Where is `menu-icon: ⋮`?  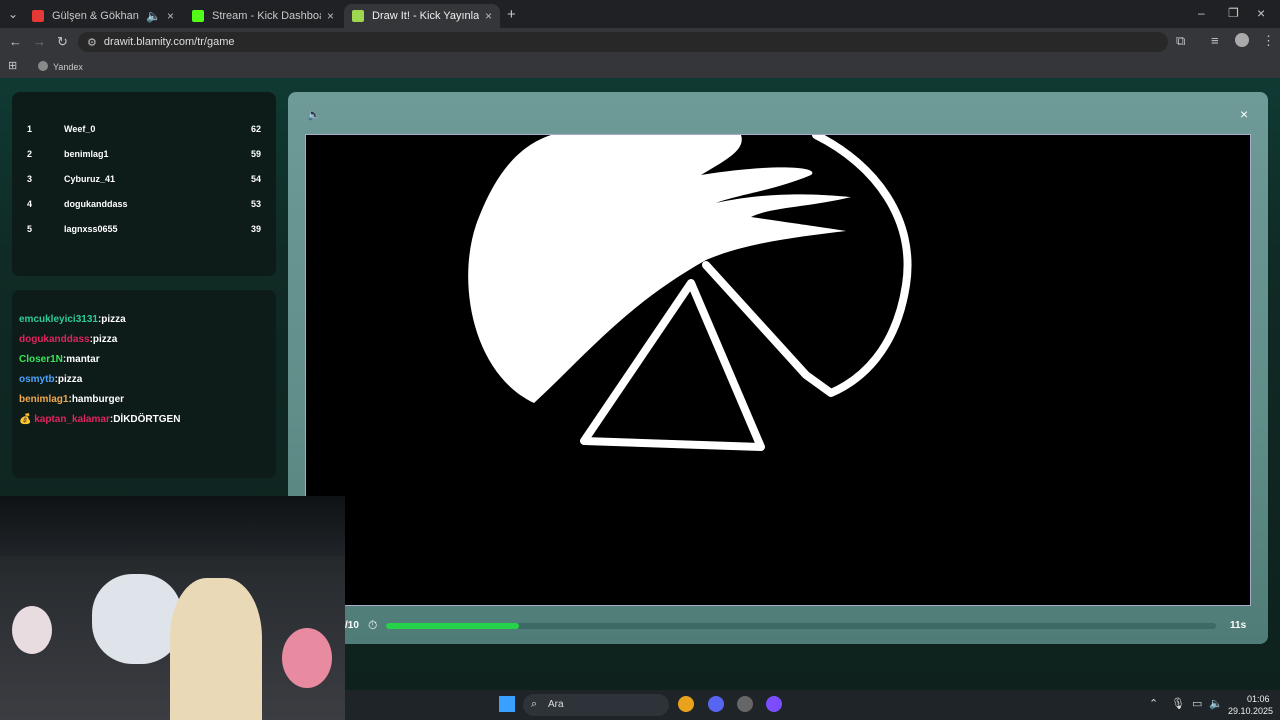 menu-icon: ⋮ is located at coordinates (1268, 40).